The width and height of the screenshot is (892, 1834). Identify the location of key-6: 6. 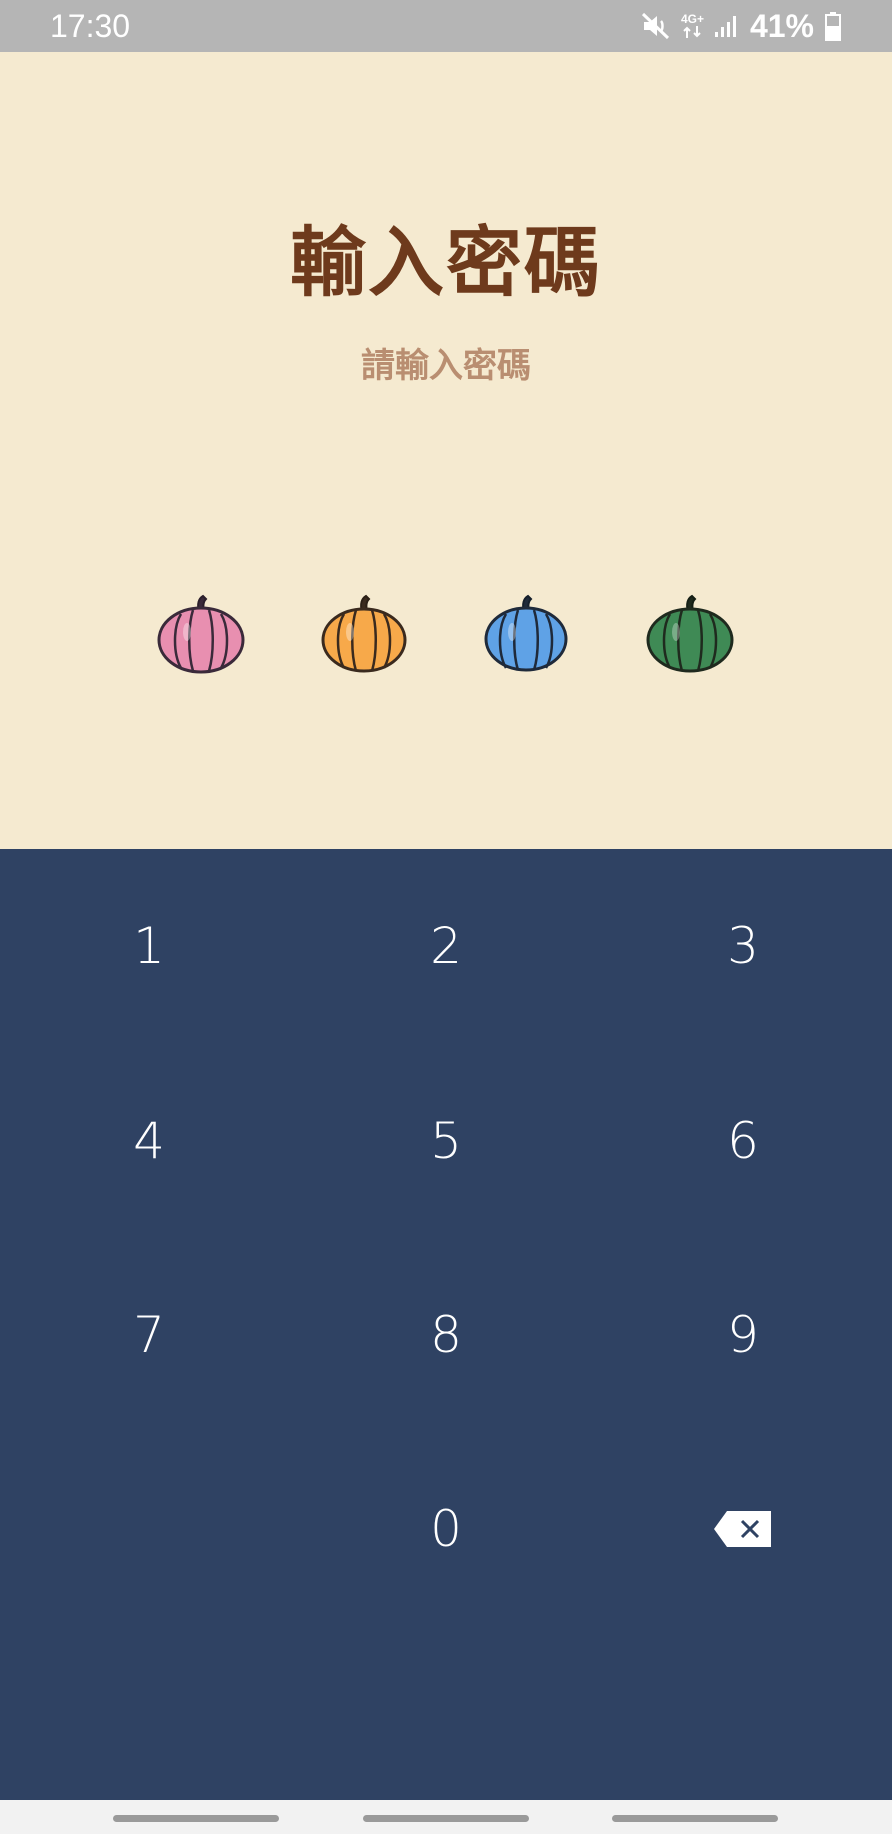
(743, 1141).